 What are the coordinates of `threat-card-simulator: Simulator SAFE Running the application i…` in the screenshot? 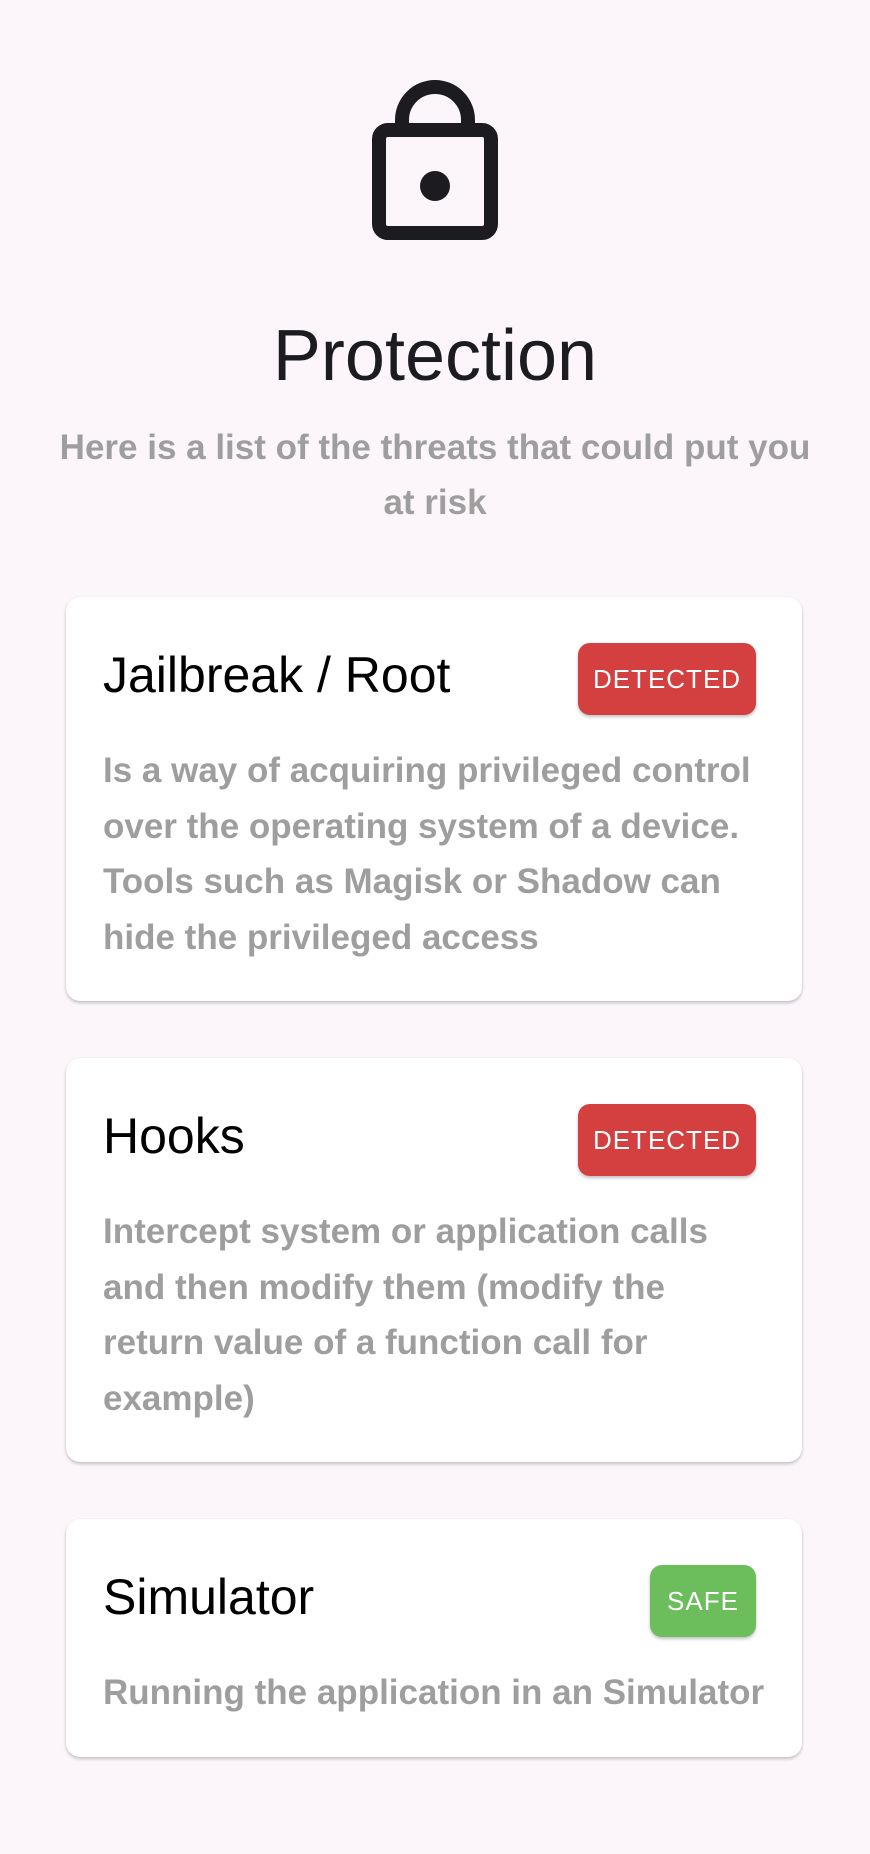 It's located at (434, 1638).